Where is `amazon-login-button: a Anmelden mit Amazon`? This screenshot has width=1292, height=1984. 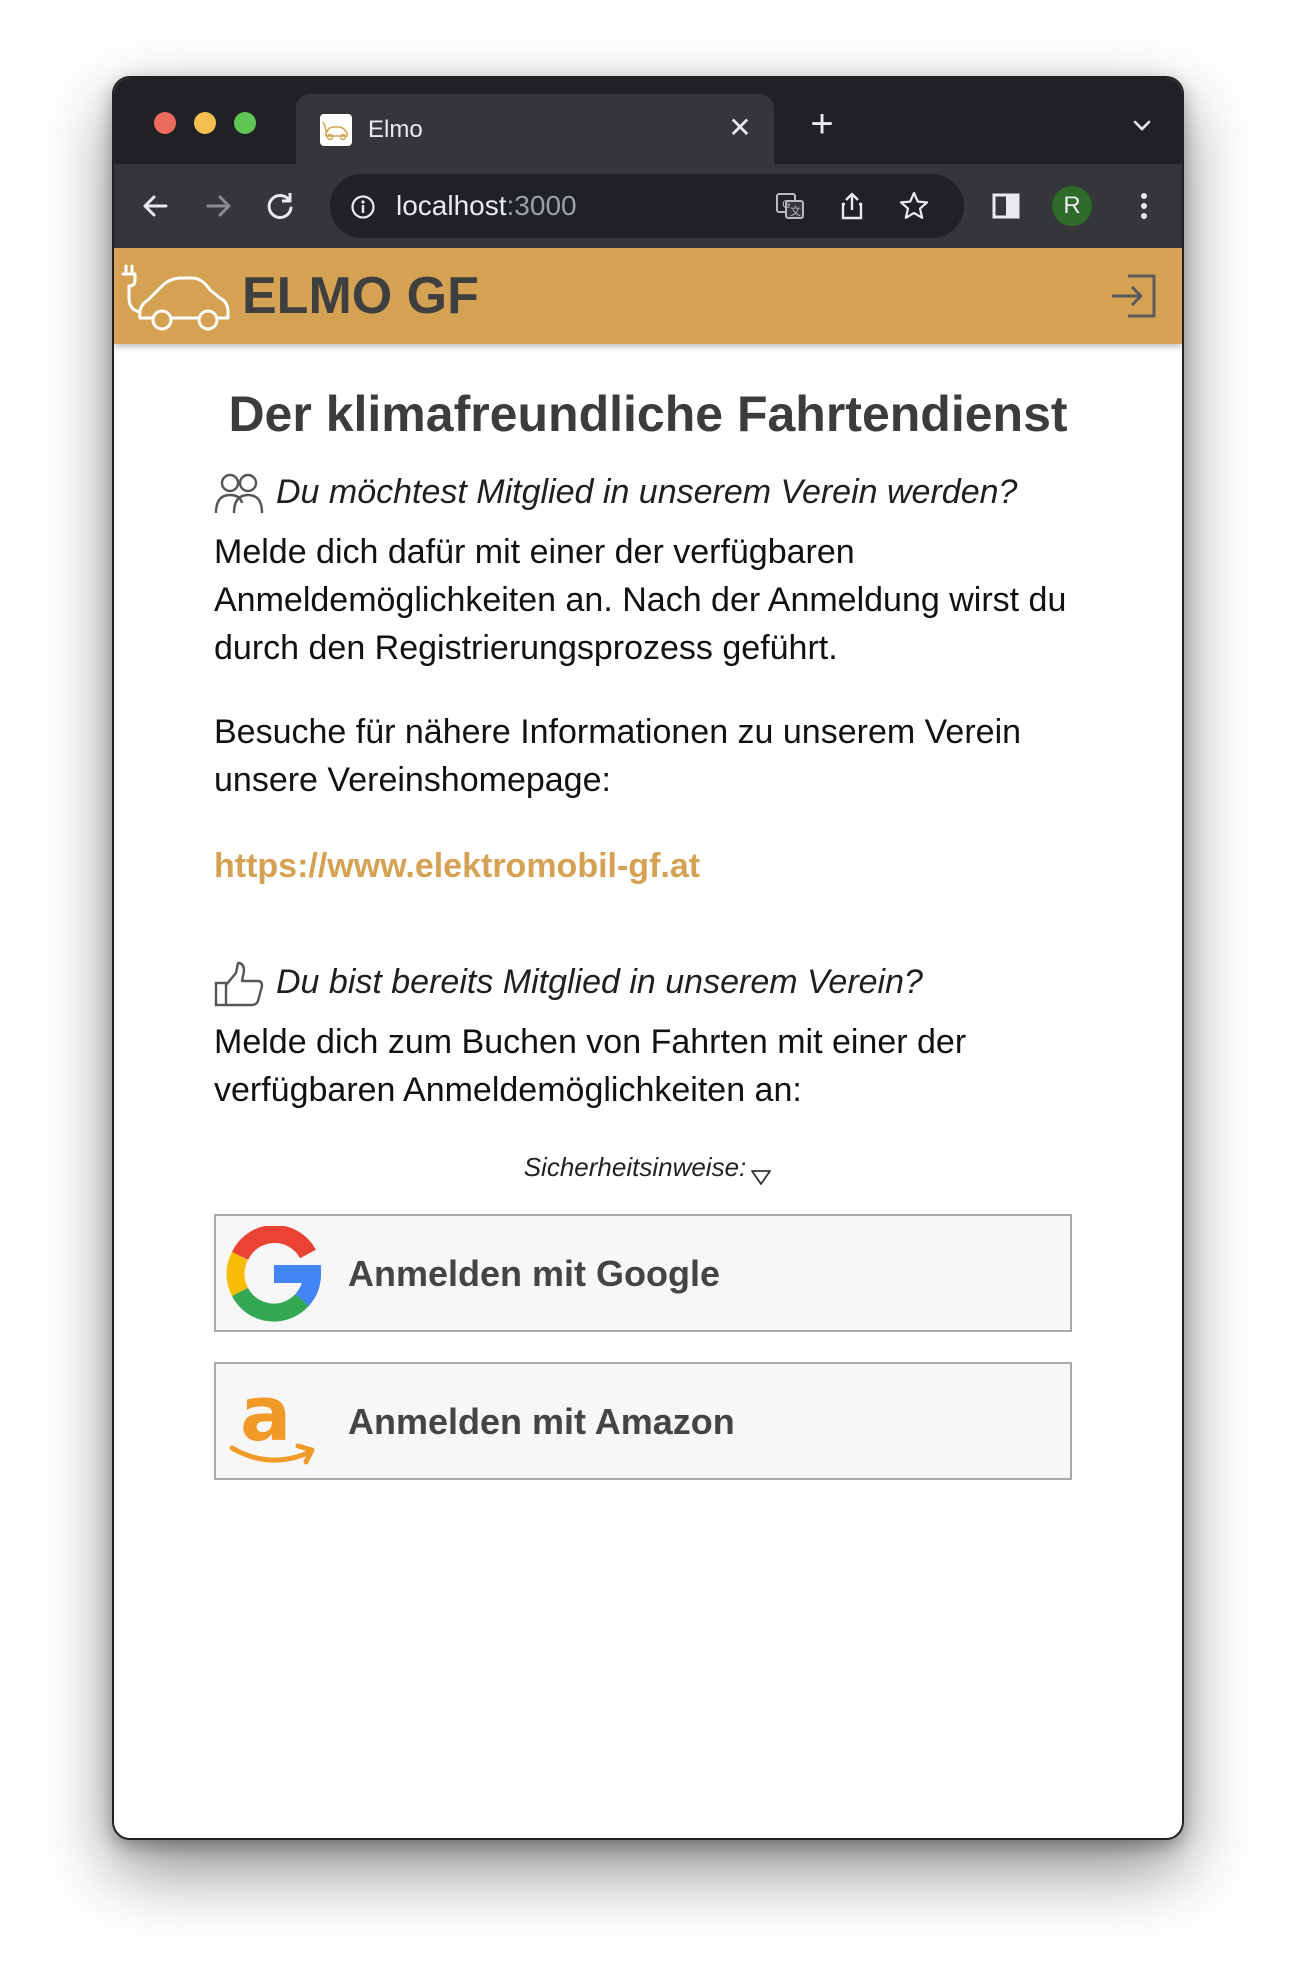 amazon-login-button: a Anmelden mit Amazon is located at coordinates (643, 1421).